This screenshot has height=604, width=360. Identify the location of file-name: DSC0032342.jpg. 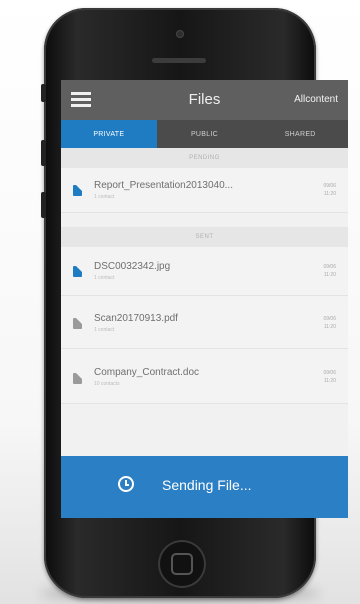
(132, 266).